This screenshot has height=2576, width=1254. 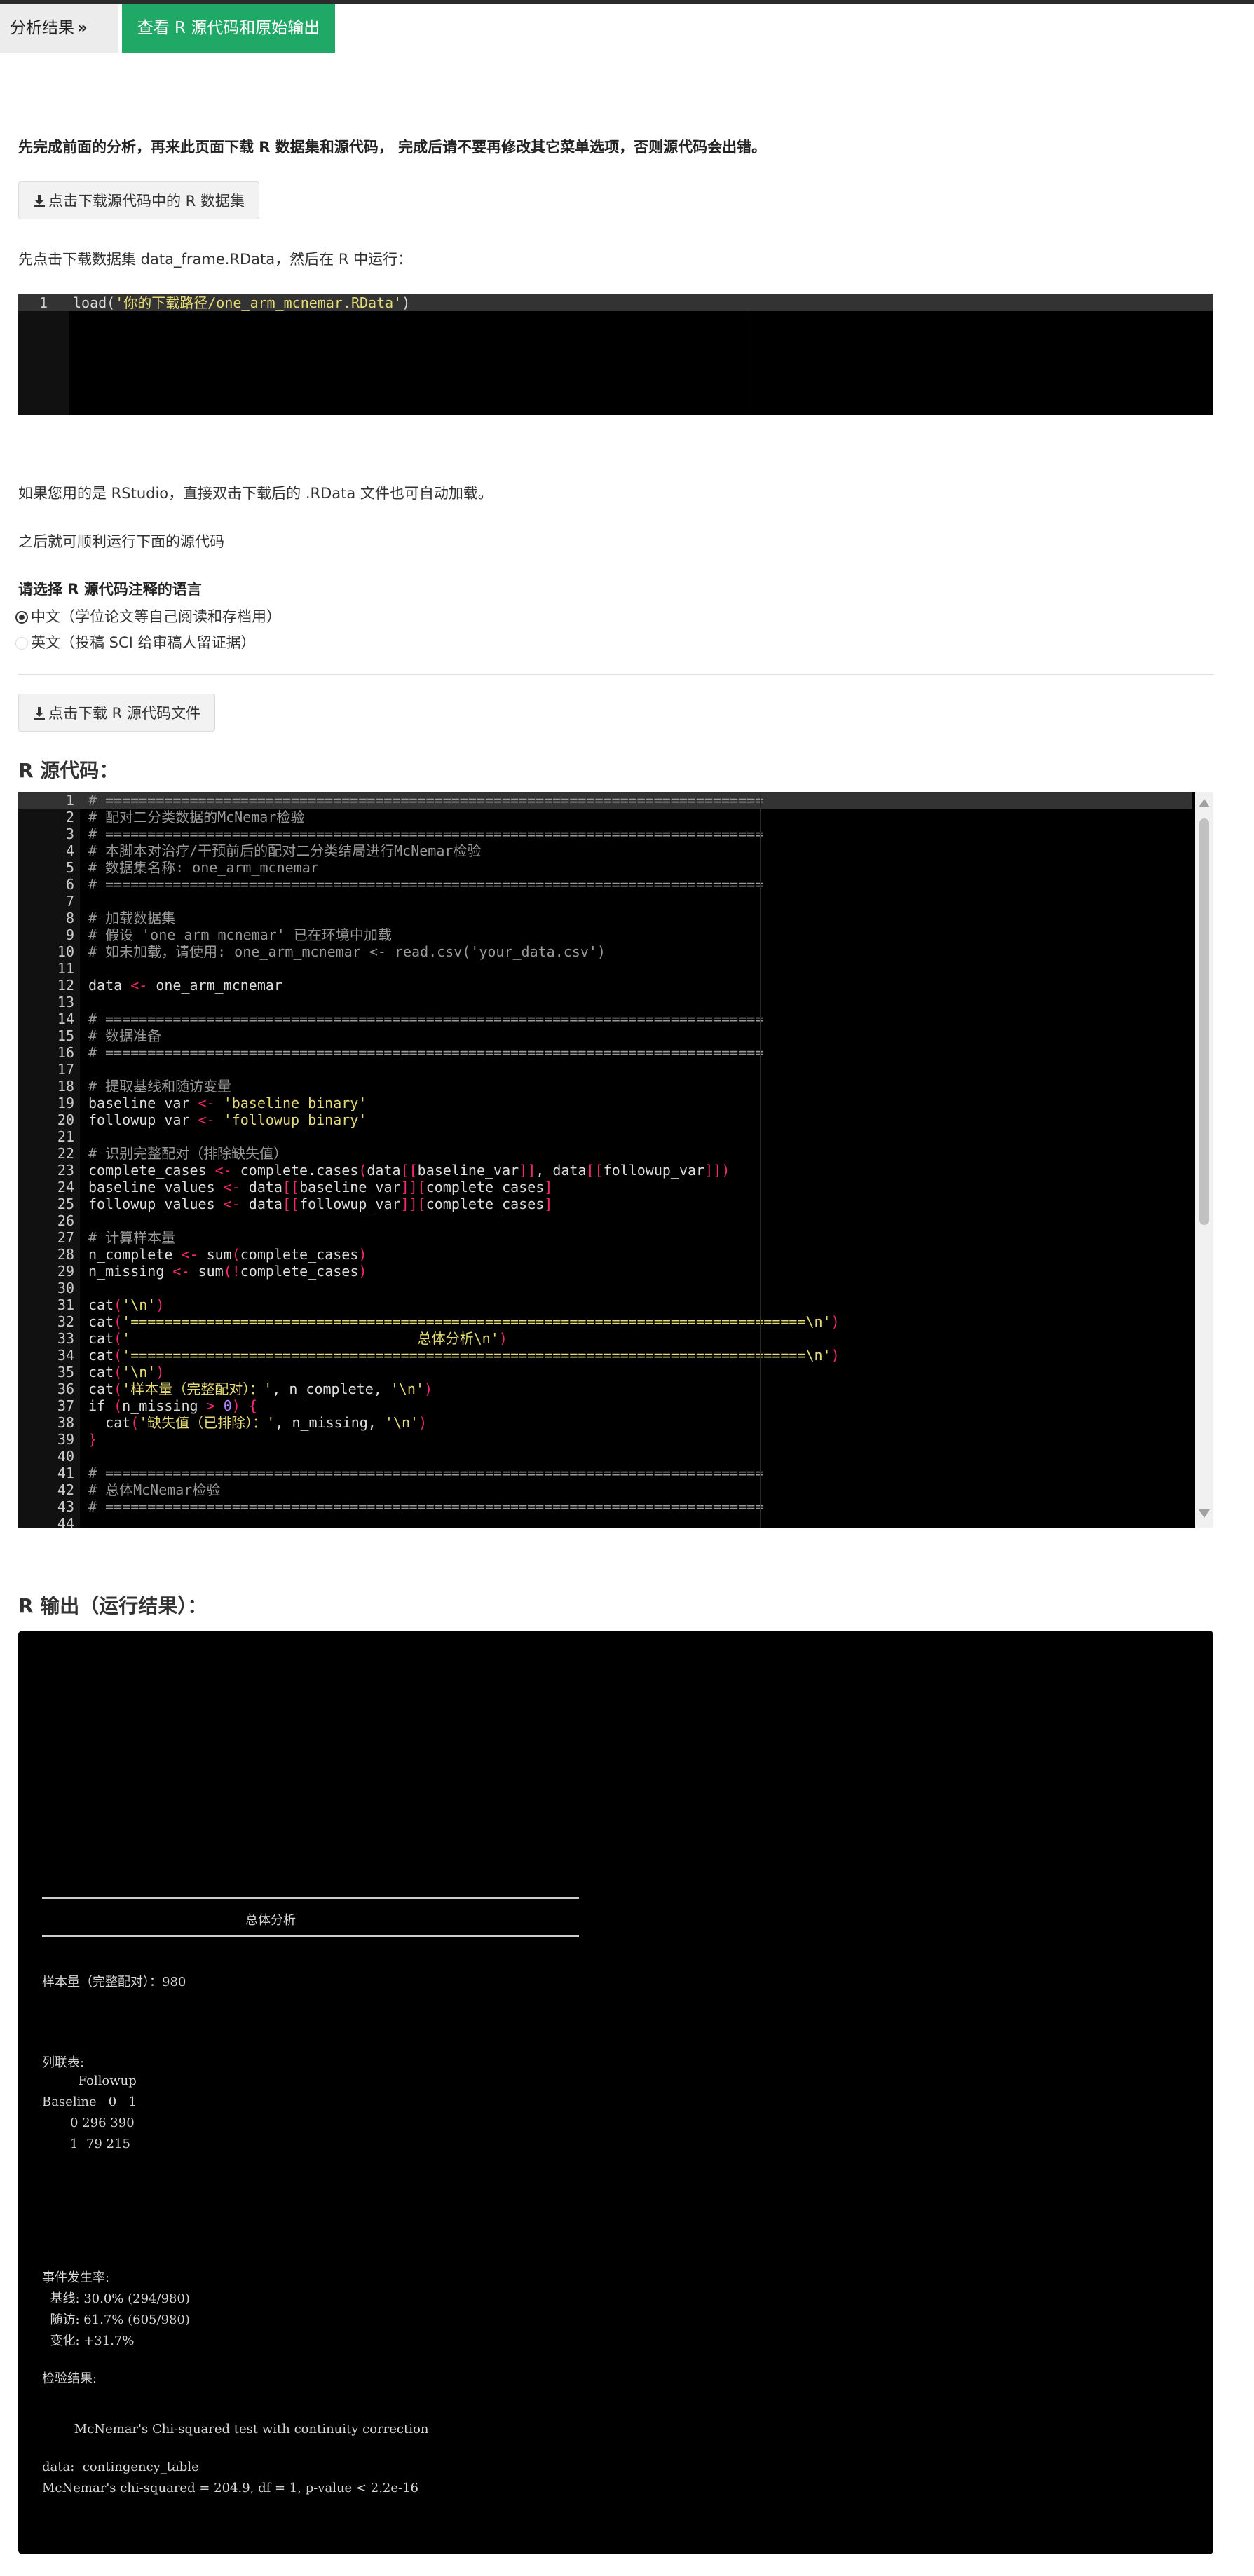 I want to click on language-option-chinese: 中文（学位论文等自己阅读和存档用）, so click(x=148, y=615).